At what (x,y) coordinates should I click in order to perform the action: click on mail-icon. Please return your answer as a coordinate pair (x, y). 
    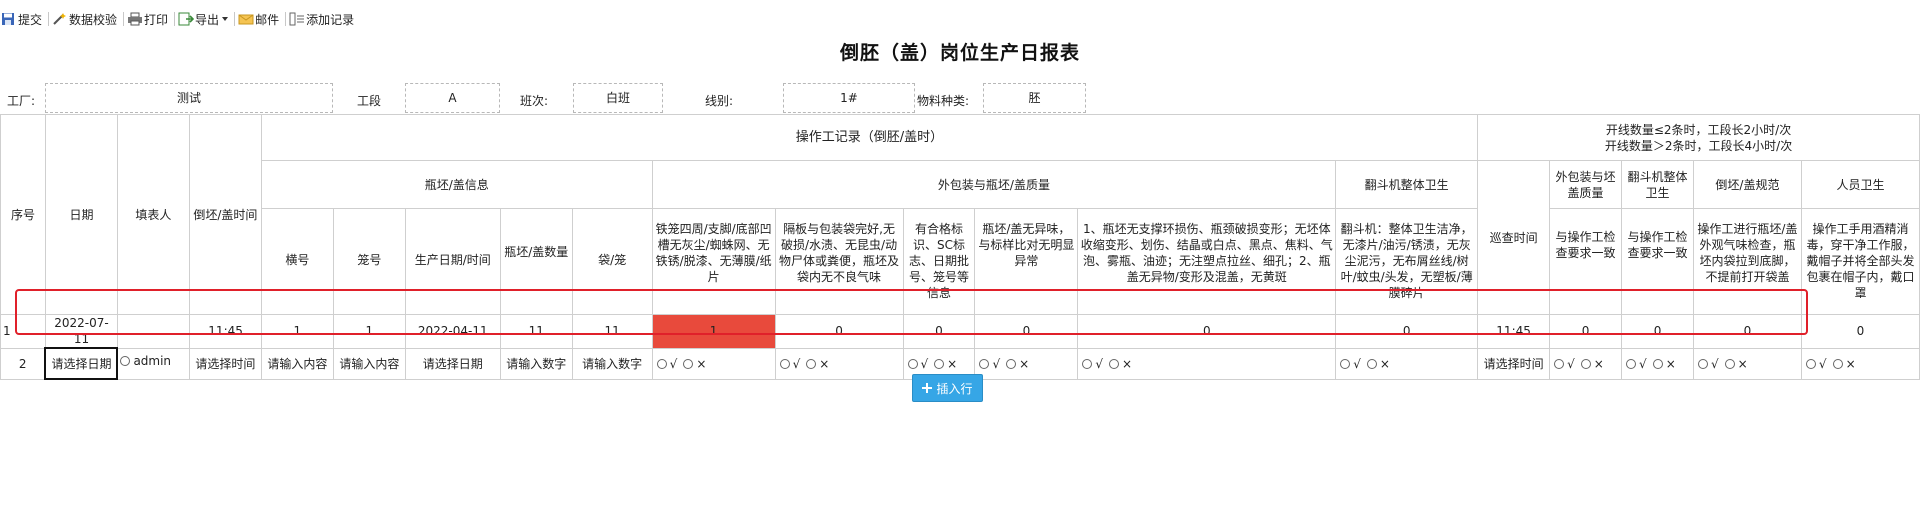
    Looking at the image, I should click on (246, 19).